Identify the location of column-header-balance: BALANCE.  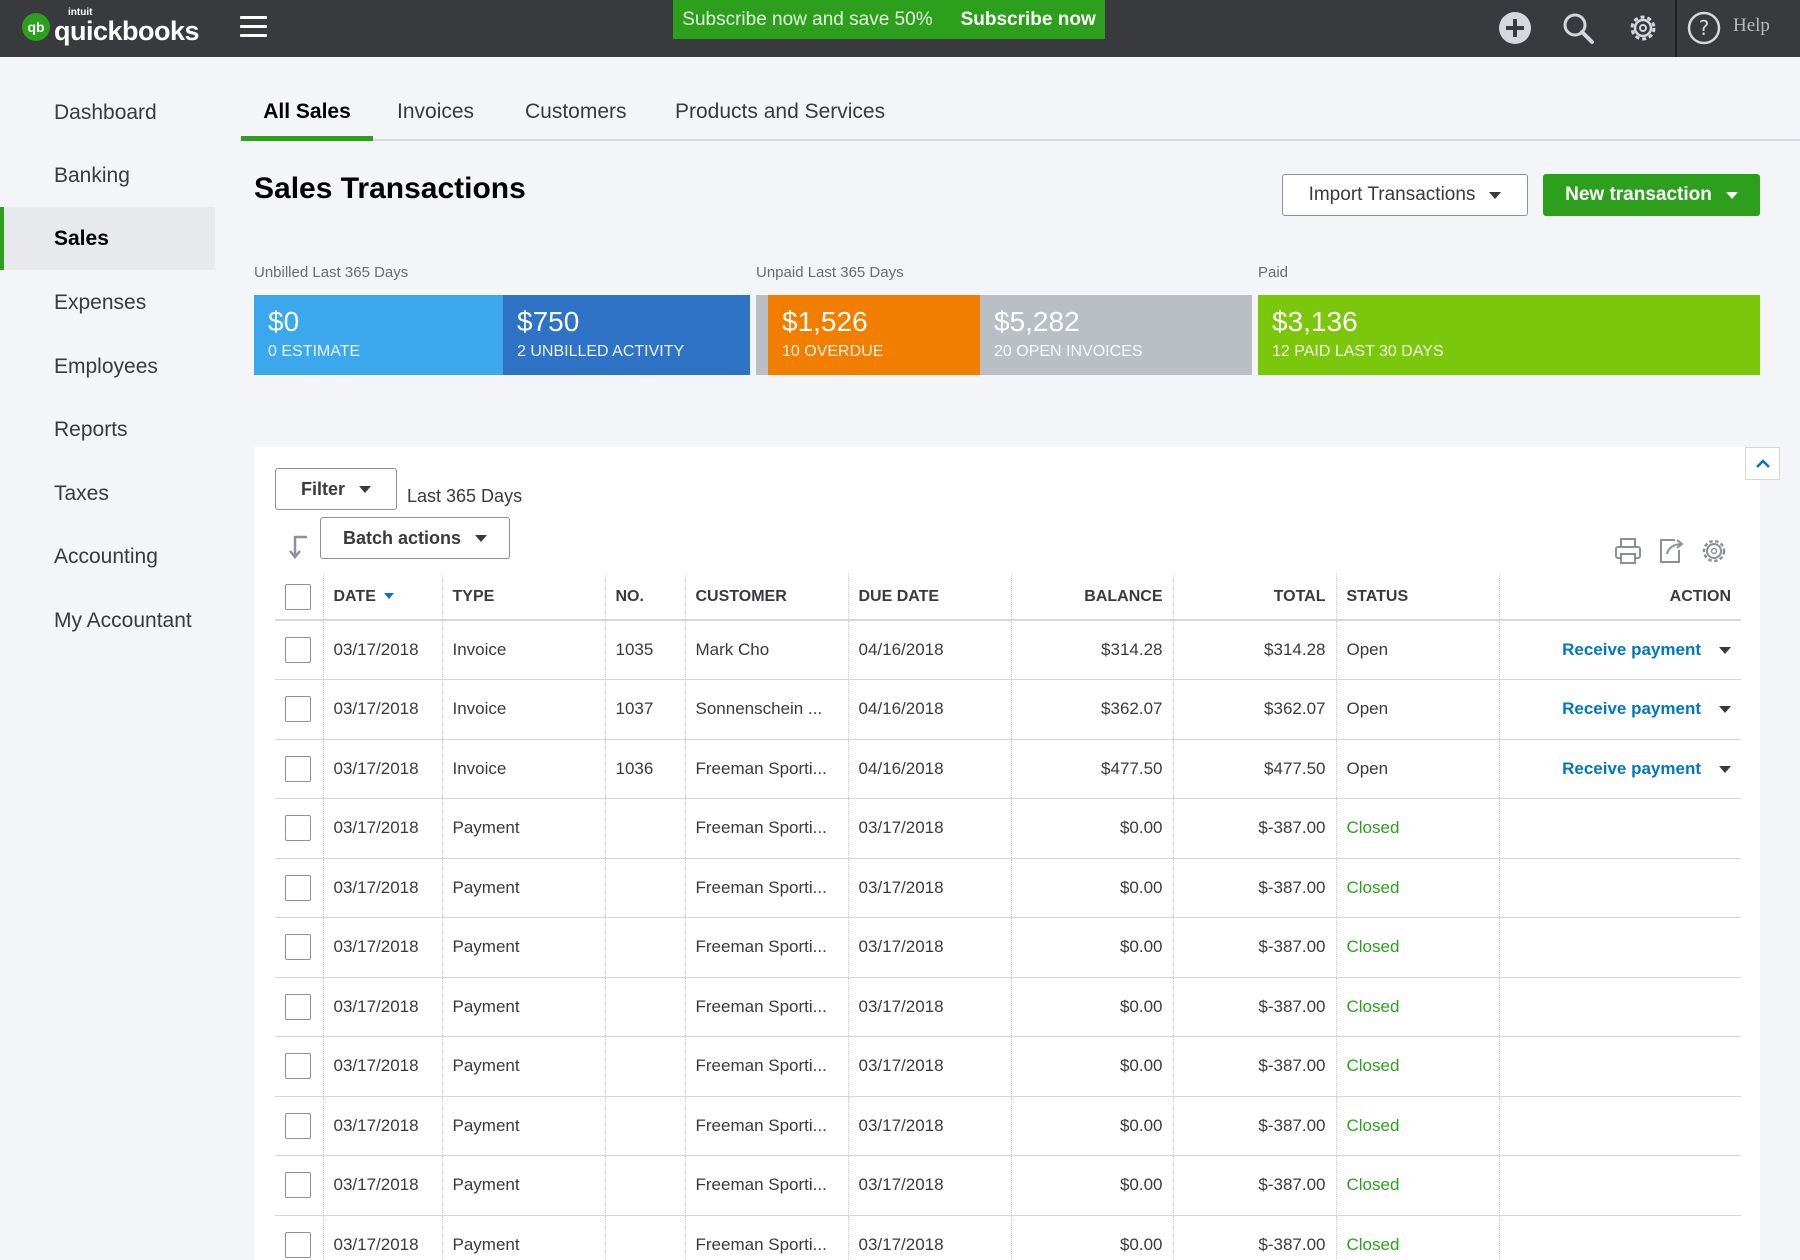
(1092, 597).